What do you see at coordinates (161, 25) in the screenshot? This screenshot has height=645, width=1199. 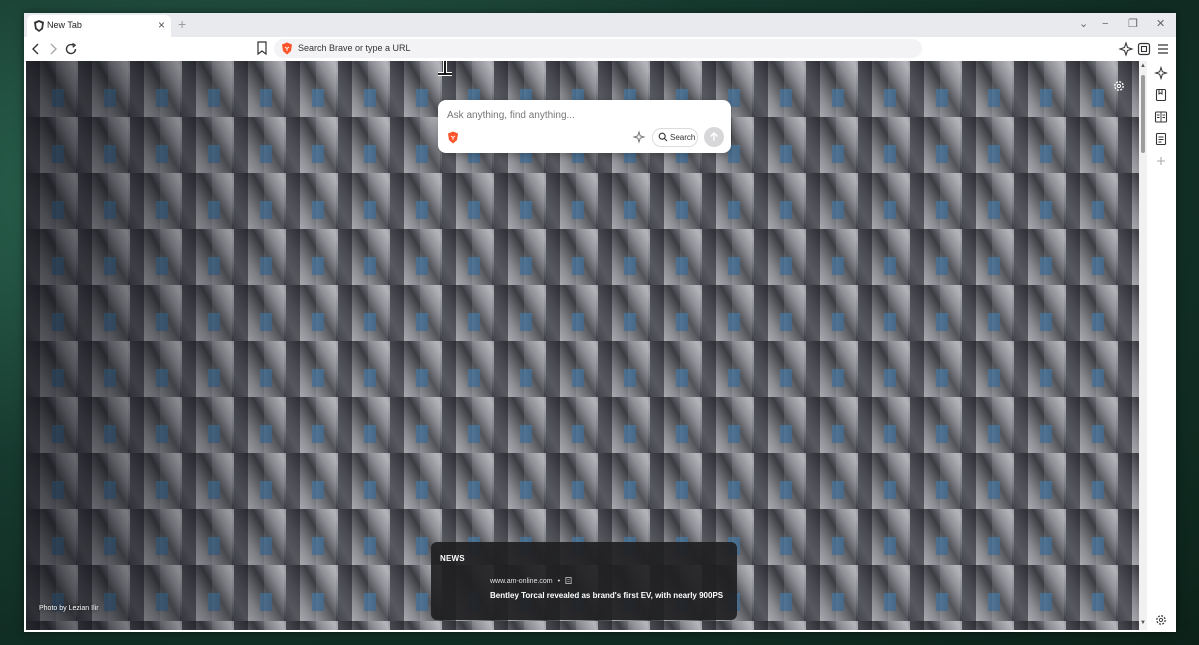 I see `tab-close-button: ×` at bounding box center [161, 25].